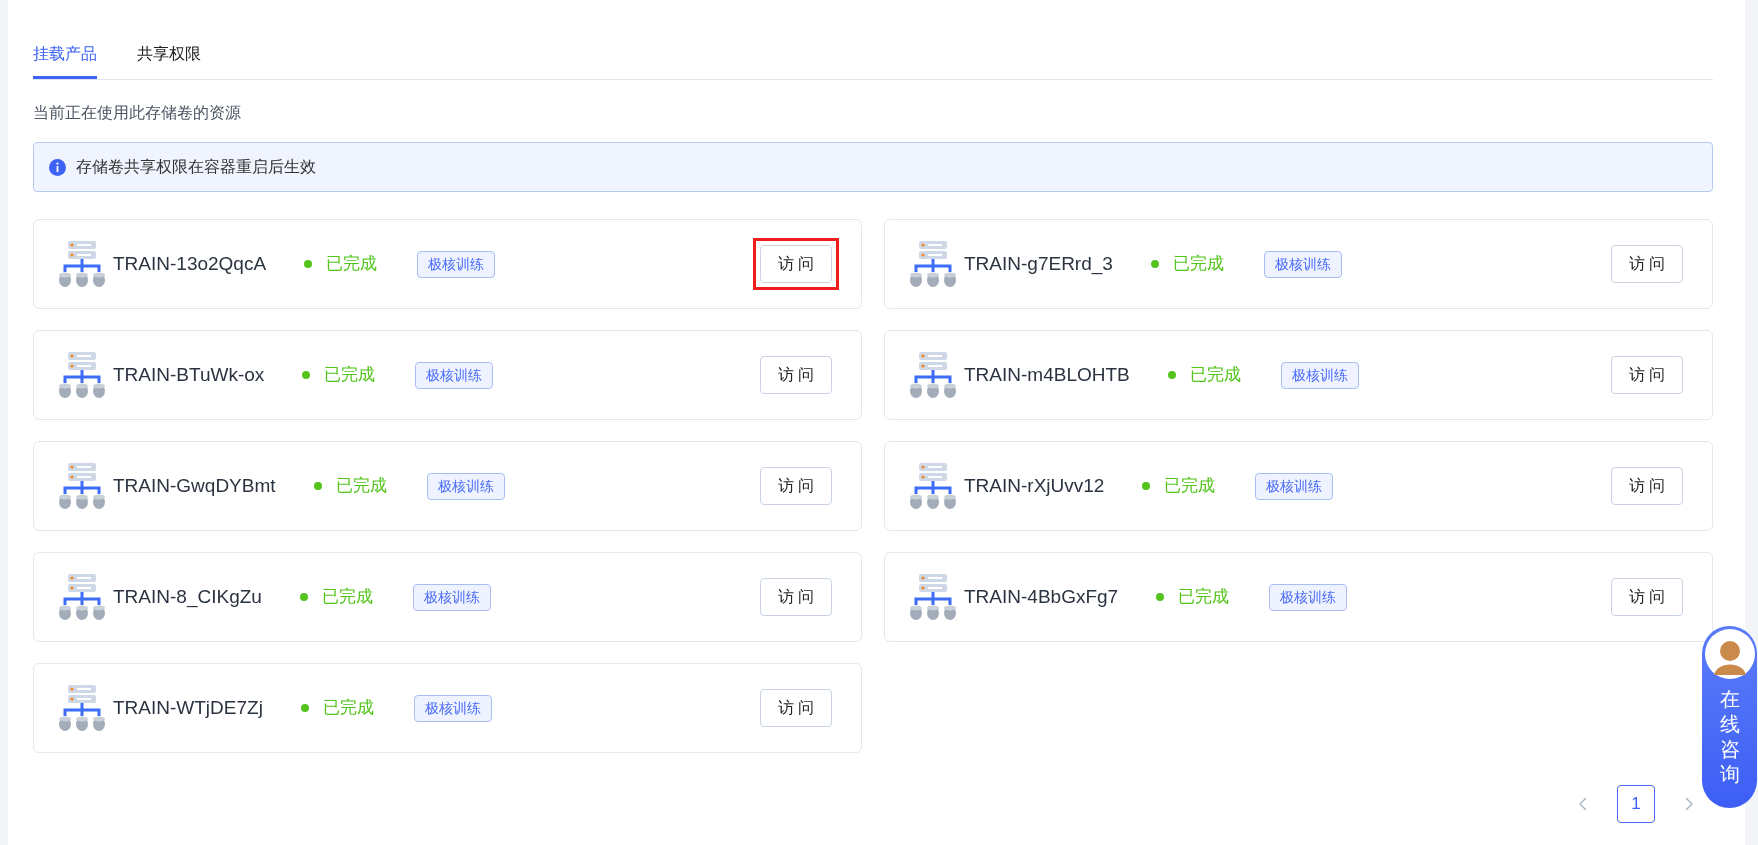 The width and height of the screenshot is (1758, 845). What do you see at coordinates (189, 374) in the screenshot?
I see `resource-name: TRAIN-BTuWk-ox` at bounding box center [189, 374].